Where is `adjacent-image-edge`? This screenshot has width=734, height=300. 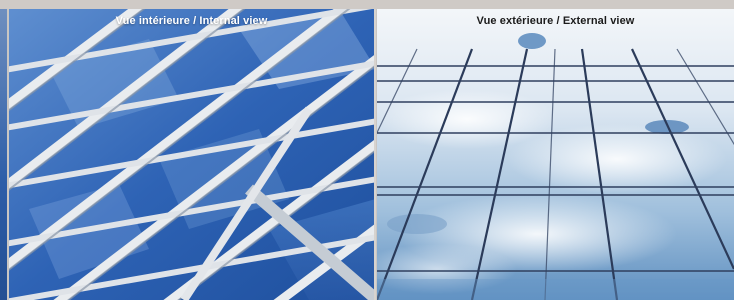 adjacent-image-edge is located at coordinates (3, 154).